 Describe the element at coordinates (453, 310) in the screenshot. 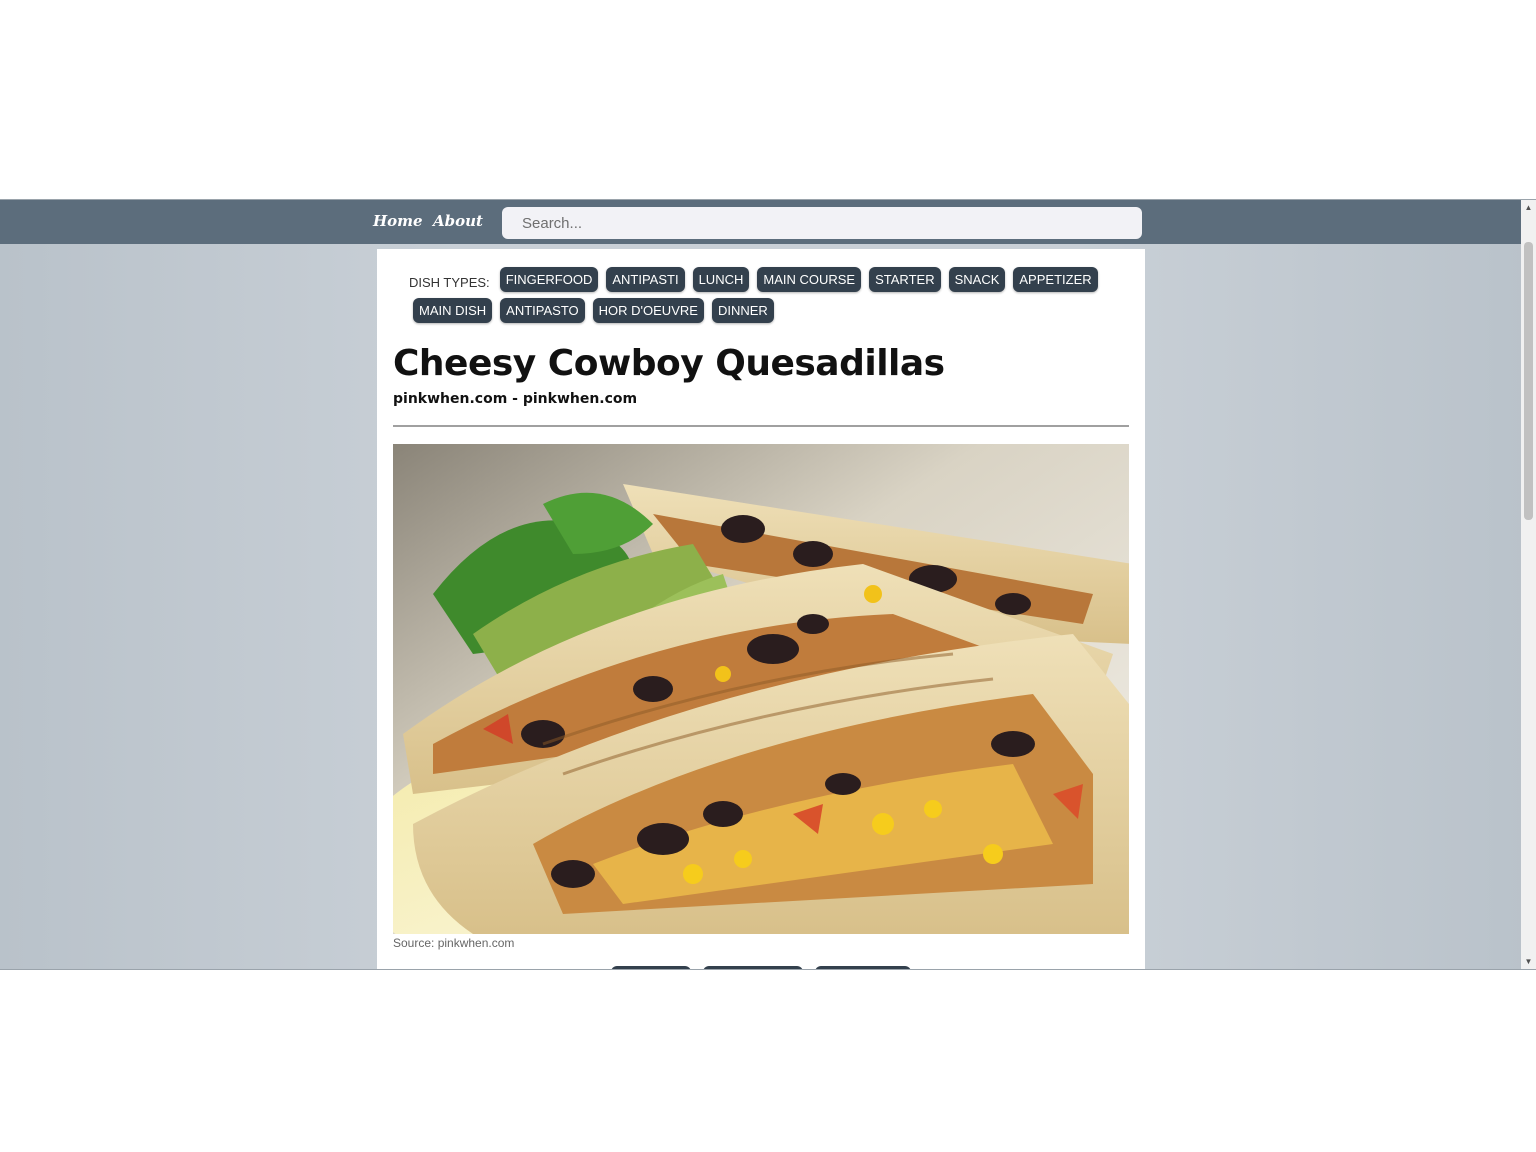

I see `dish-tag-main-dish: MAIN DISH` at that location.